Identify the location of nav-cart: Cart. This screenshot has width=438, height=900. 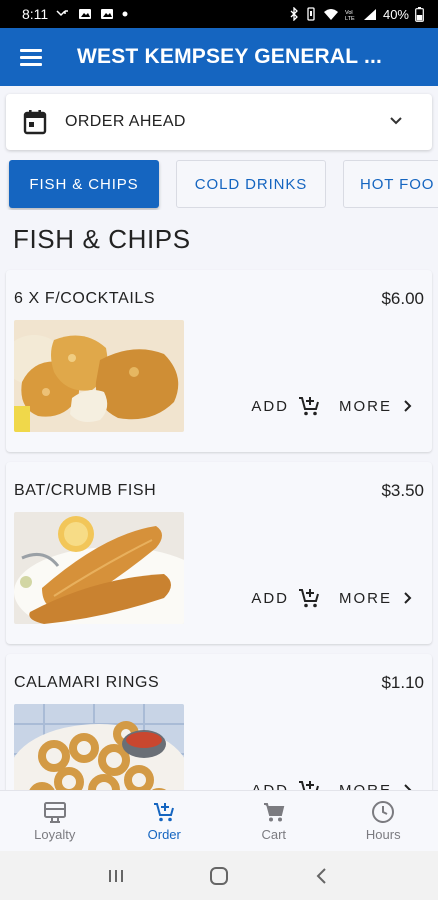
(274, 821).